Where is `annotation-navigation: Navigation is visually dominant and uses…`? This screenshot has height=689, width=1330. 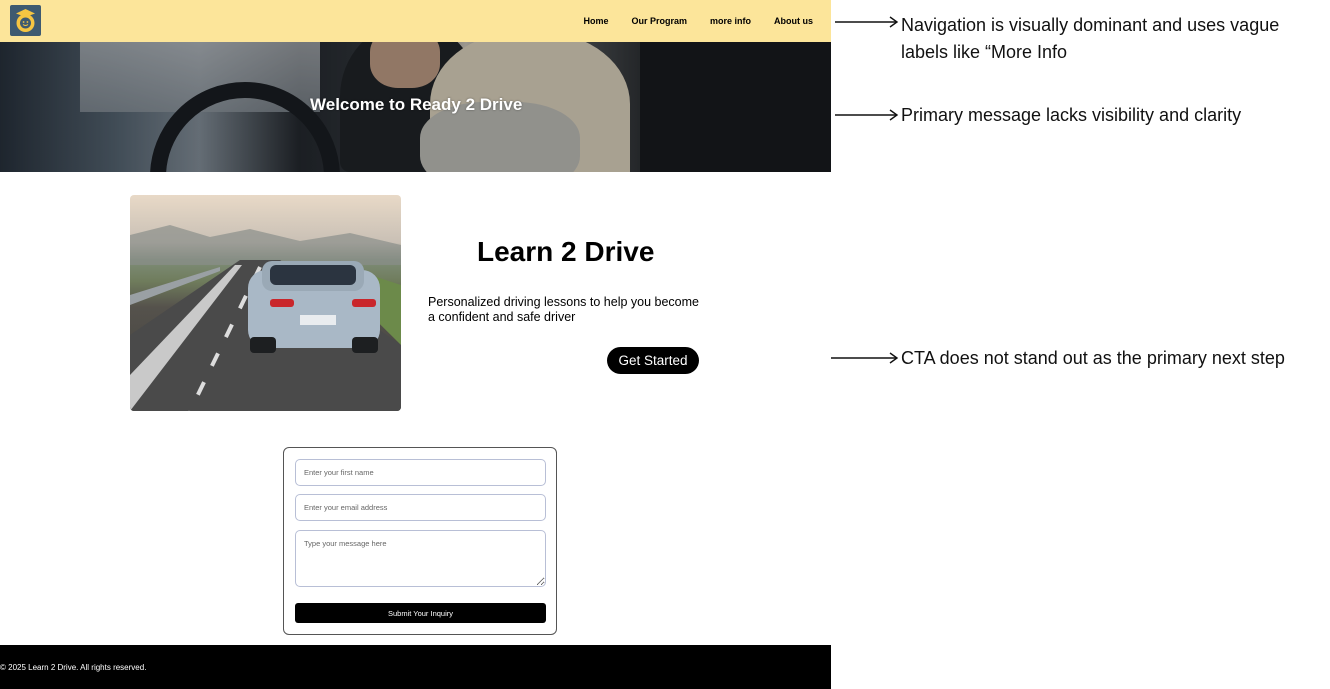 annotation-navigation: Navigation is visually dominant and uses… is located at coordinates (1090, 38).